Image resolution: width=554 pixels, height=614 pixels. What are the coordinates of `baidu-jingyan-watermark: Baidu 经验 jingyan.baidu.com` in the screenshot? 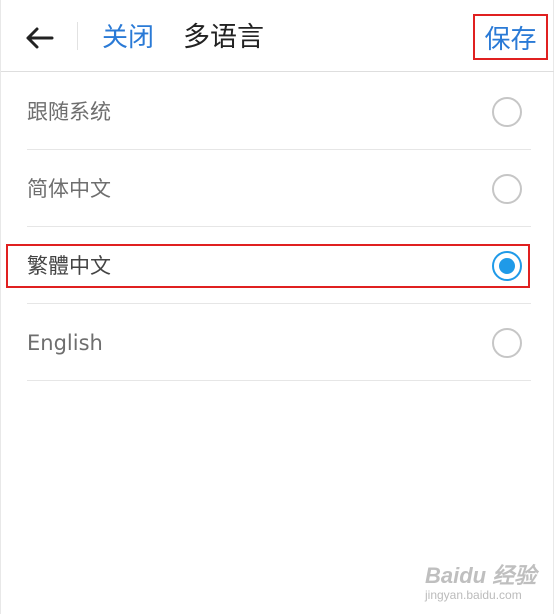 It's located at (488, 584).